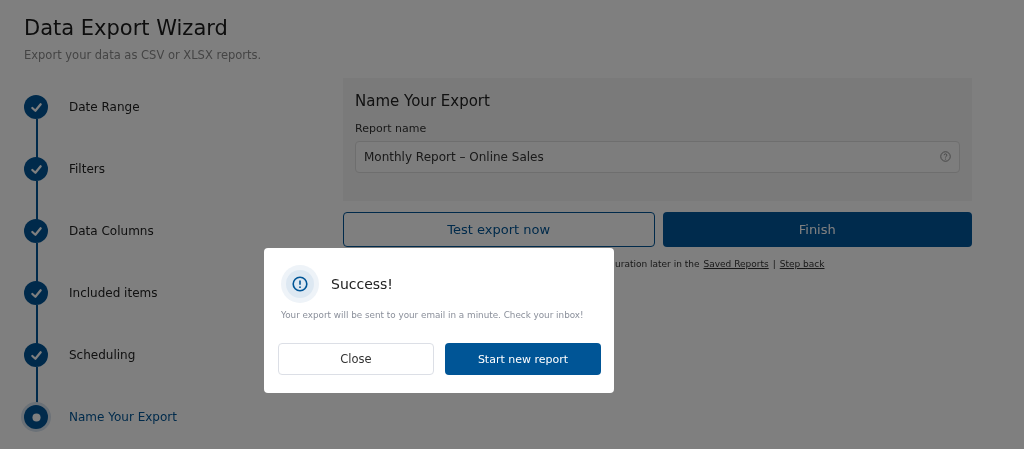 The height and width of the screenshot is (449, 1024). I want to click on step-back-link: Step back, so click(802, 264).